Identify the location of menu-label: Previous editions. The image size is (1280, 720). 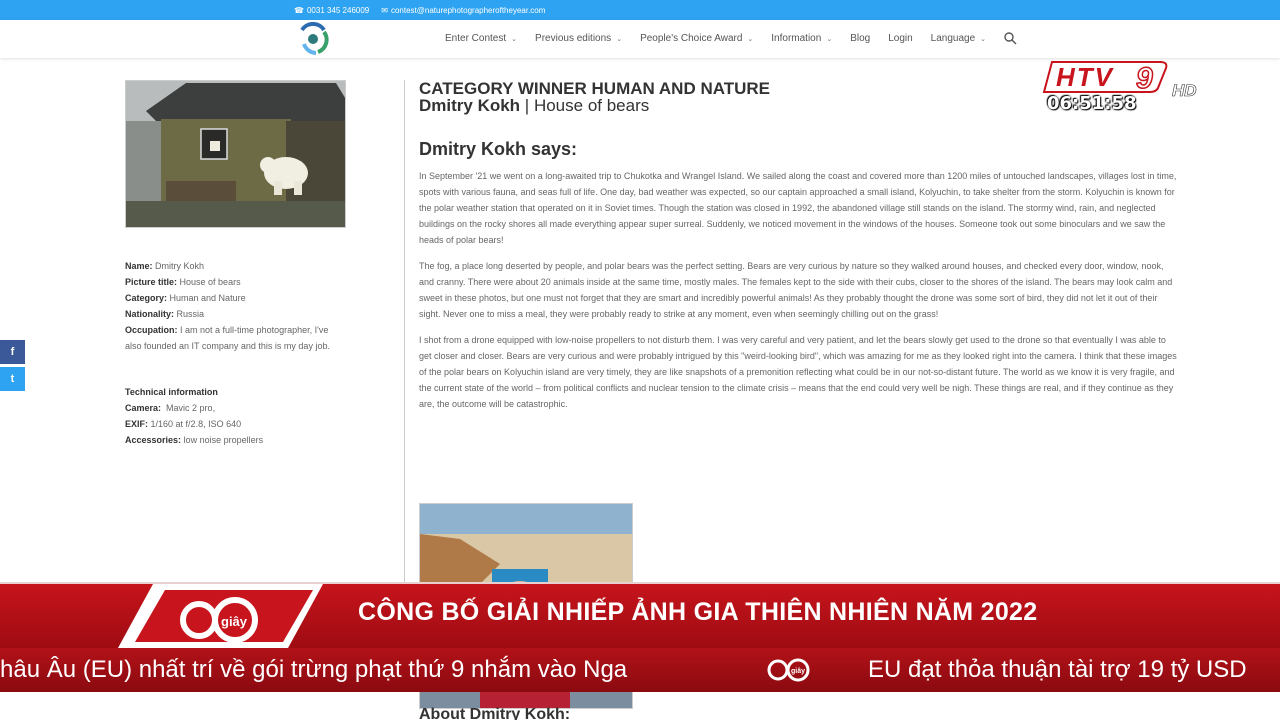
(573, 38).